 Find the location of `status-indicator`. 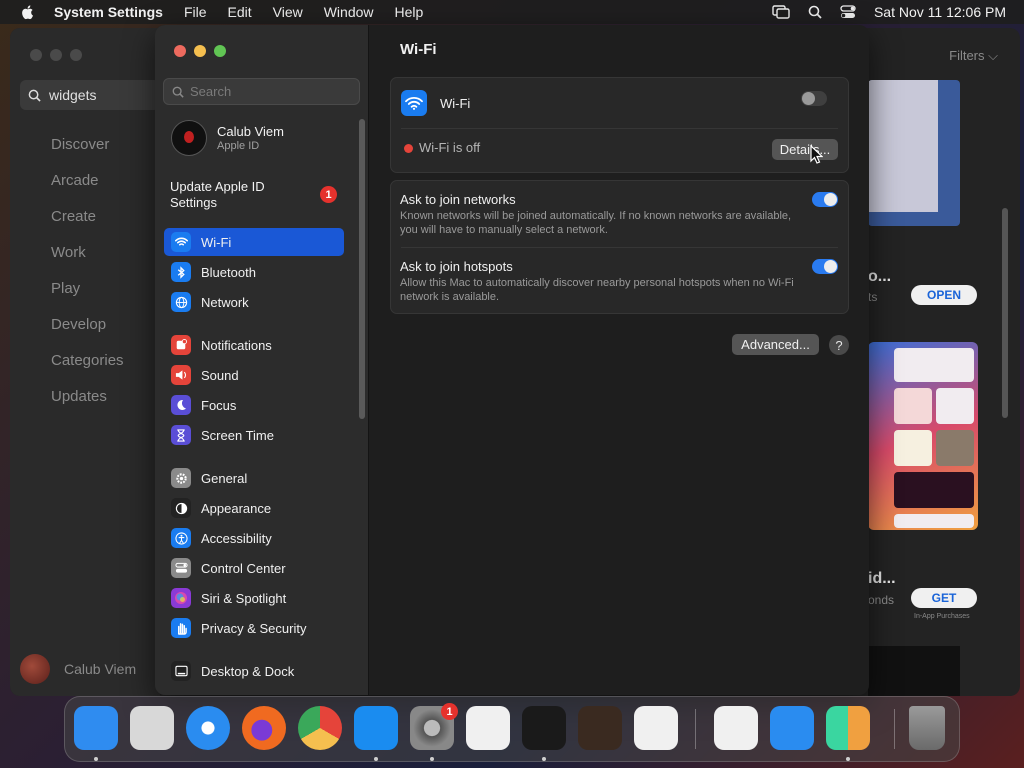

status-indicator is located at coordinates (408, 148).